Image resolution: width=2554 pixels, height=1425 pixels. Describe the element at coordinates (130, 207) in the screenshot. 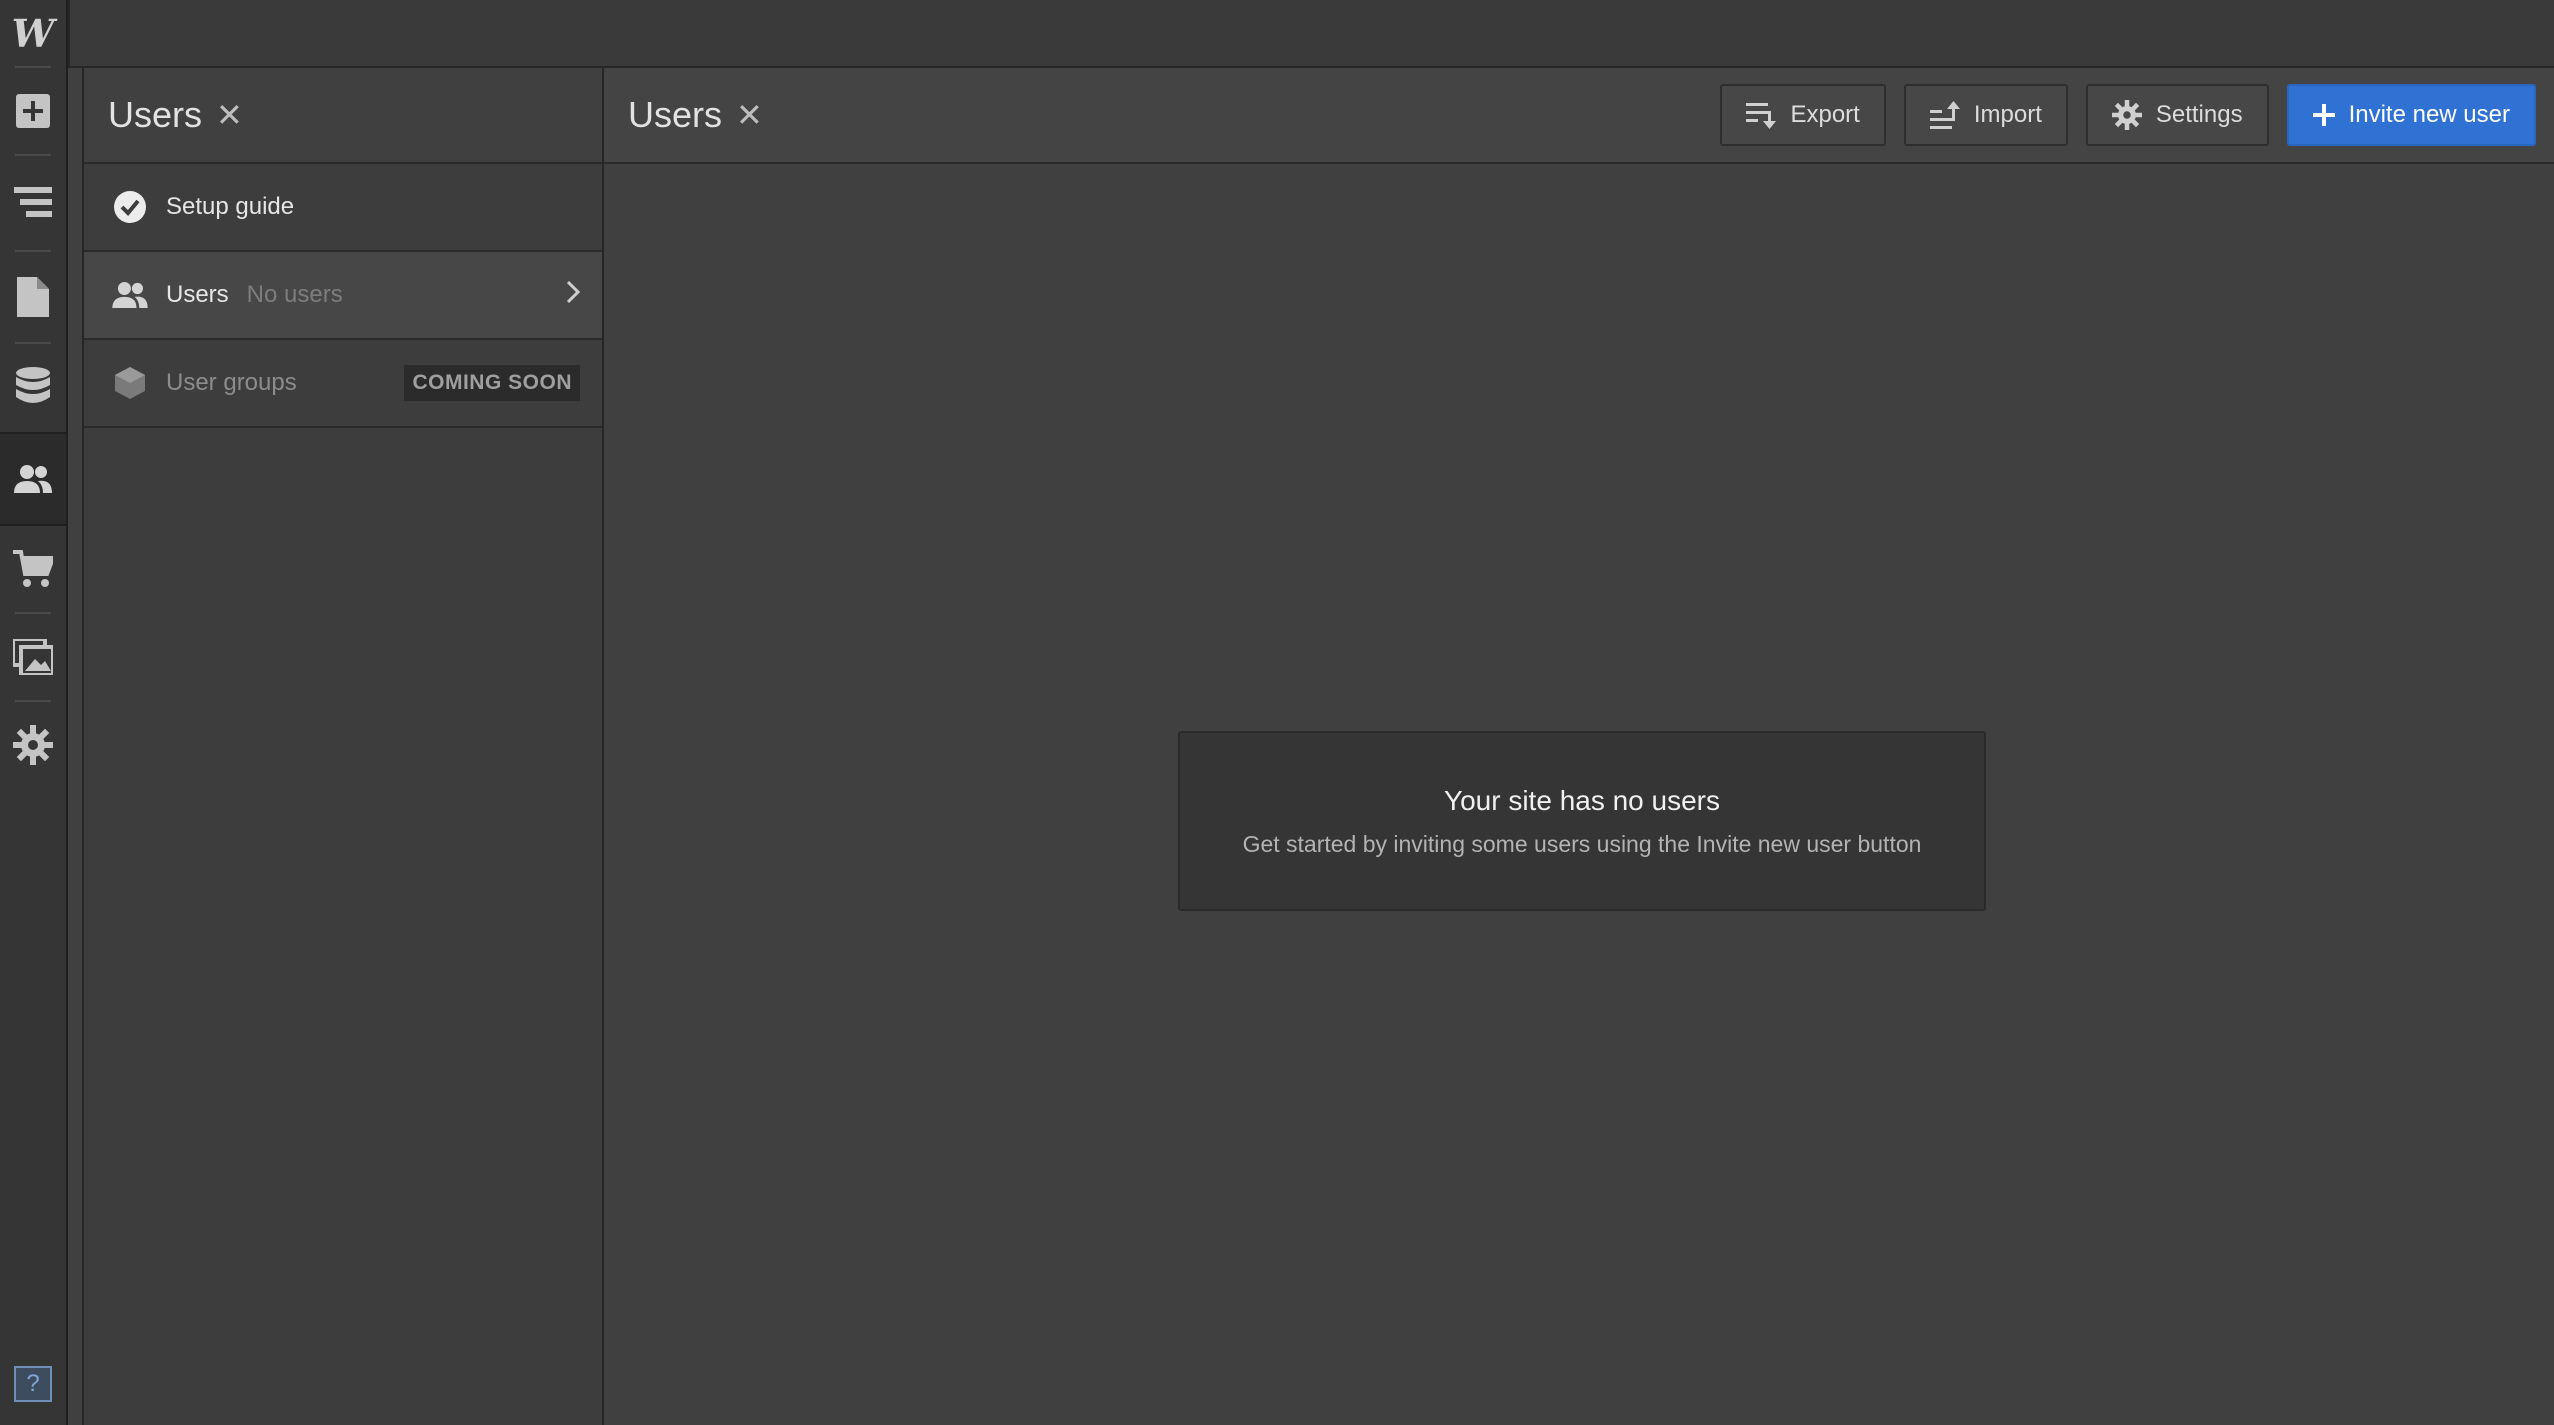

I see `check-circle-icon` at that location.